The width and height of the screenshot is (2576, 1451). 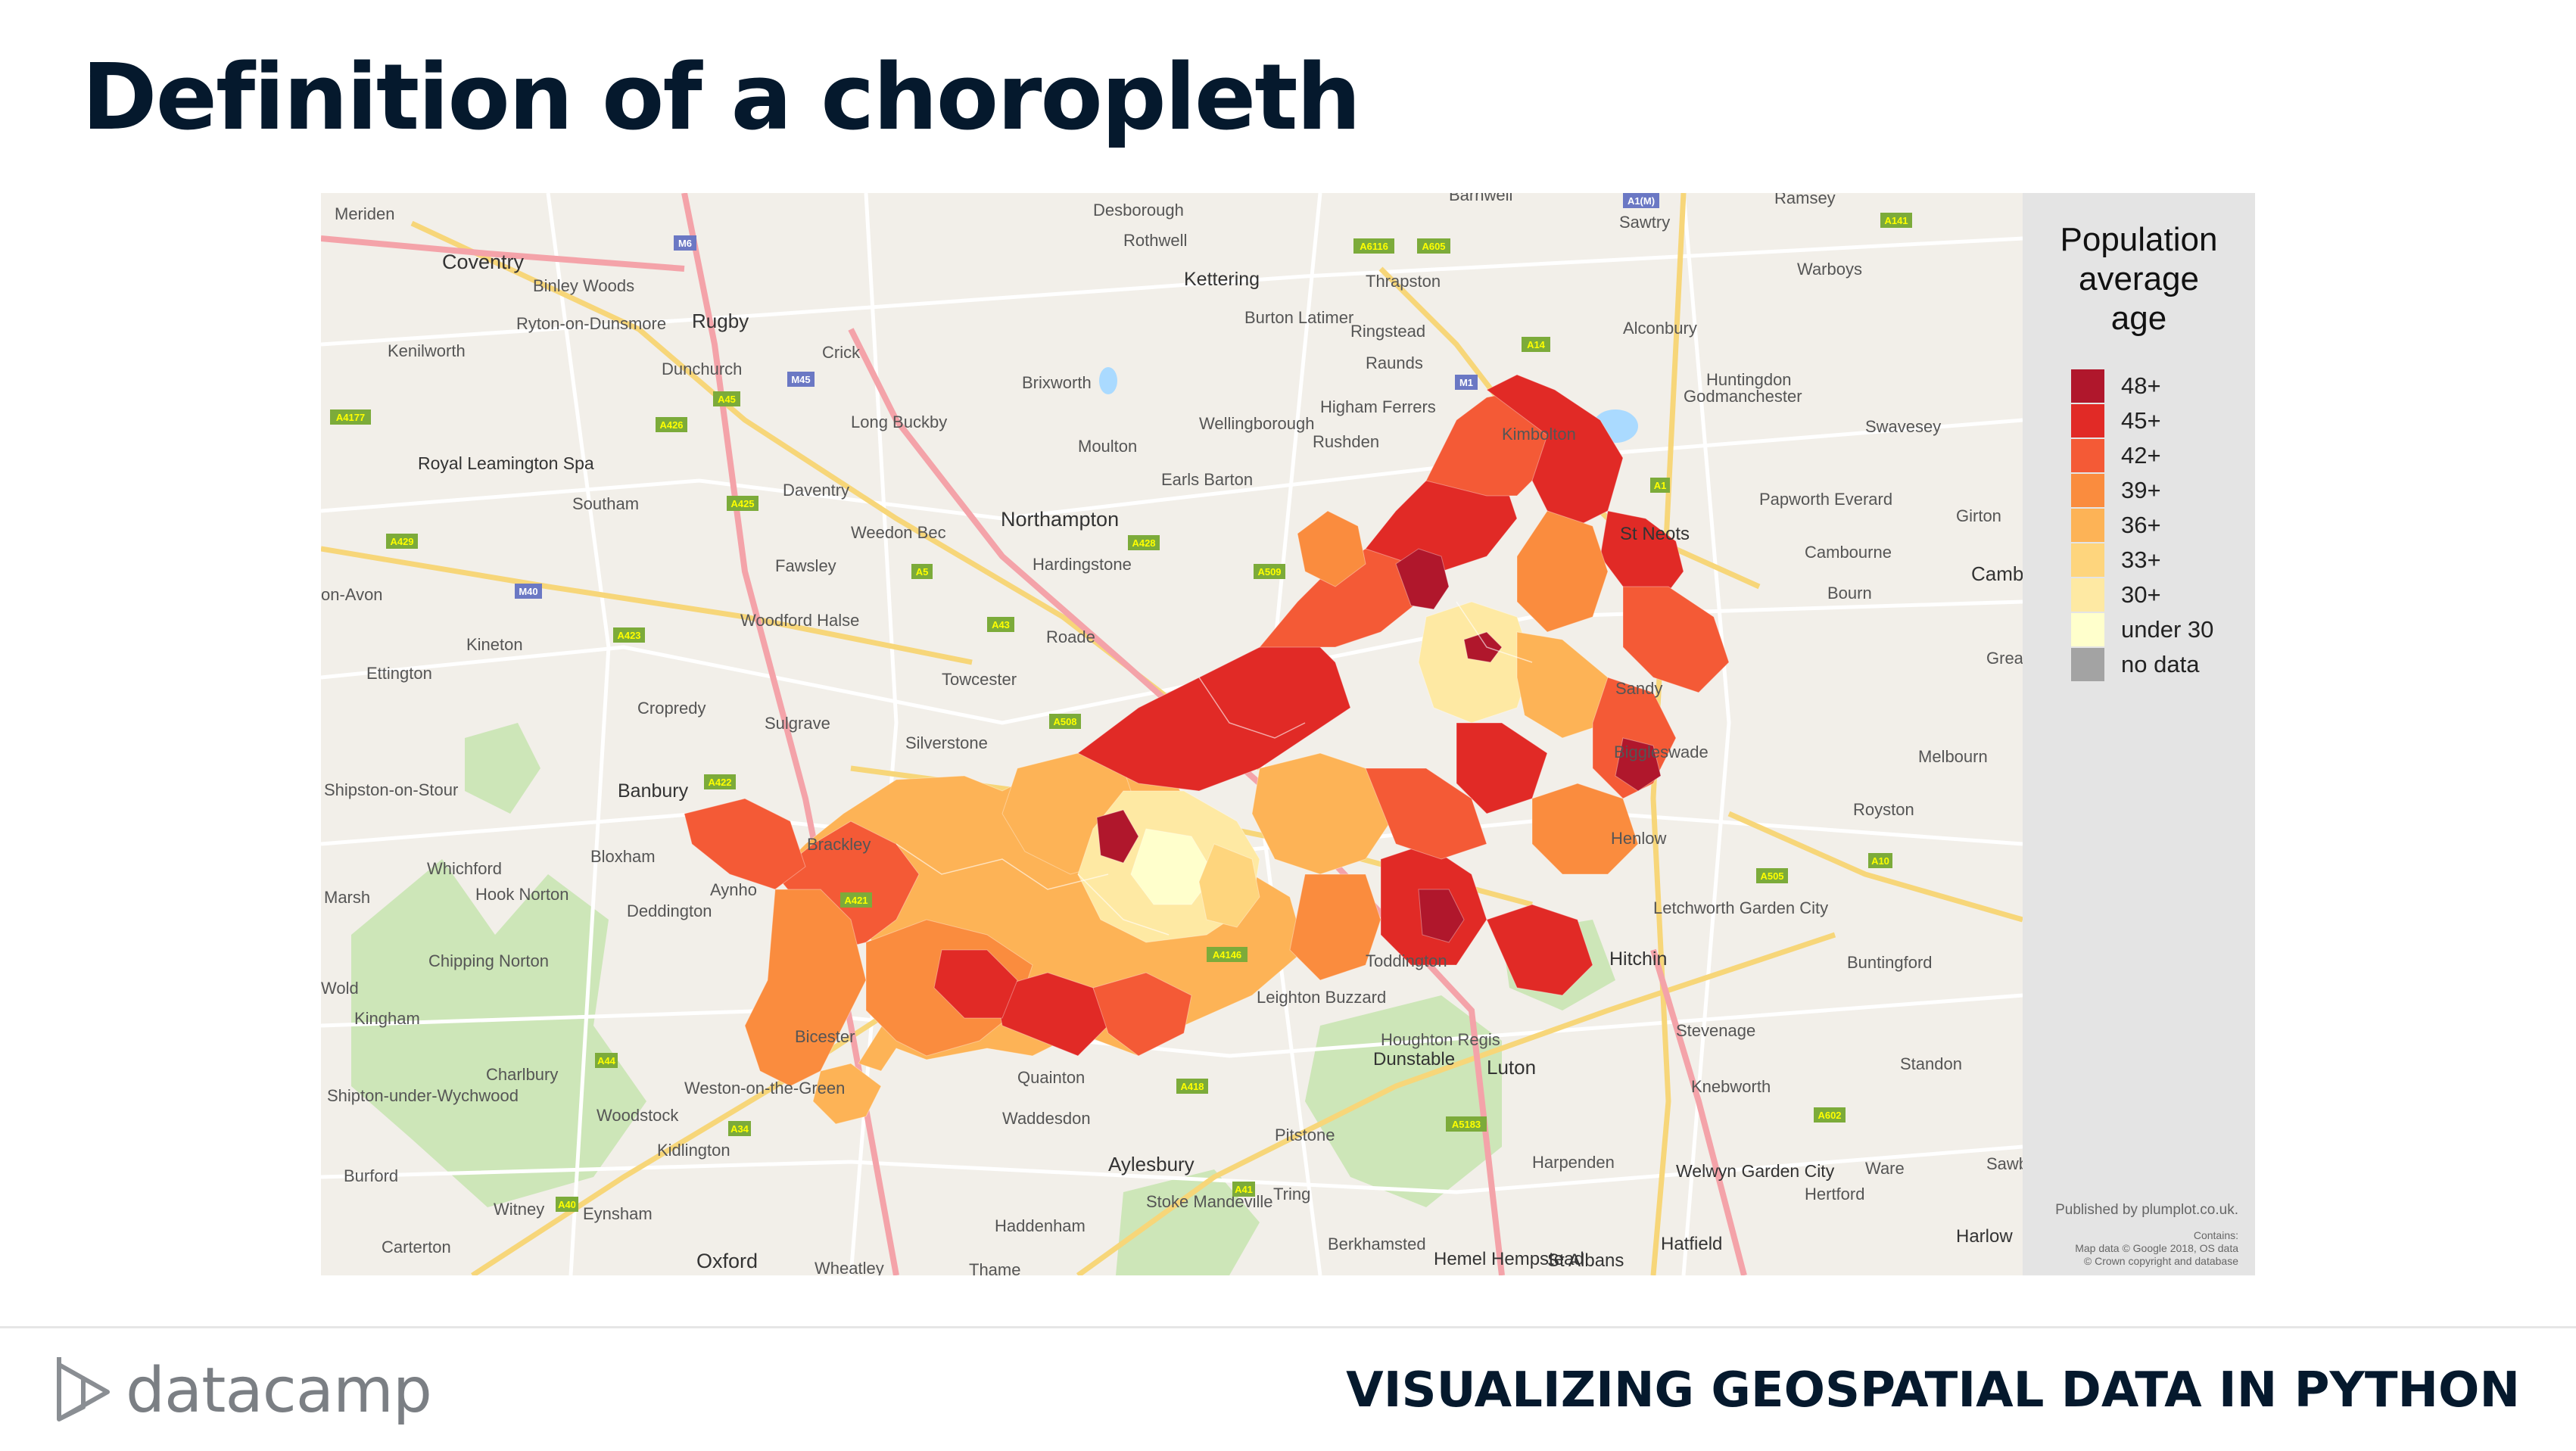 I want to click on place-label: Rothwell, so click(x=1155, y=241).